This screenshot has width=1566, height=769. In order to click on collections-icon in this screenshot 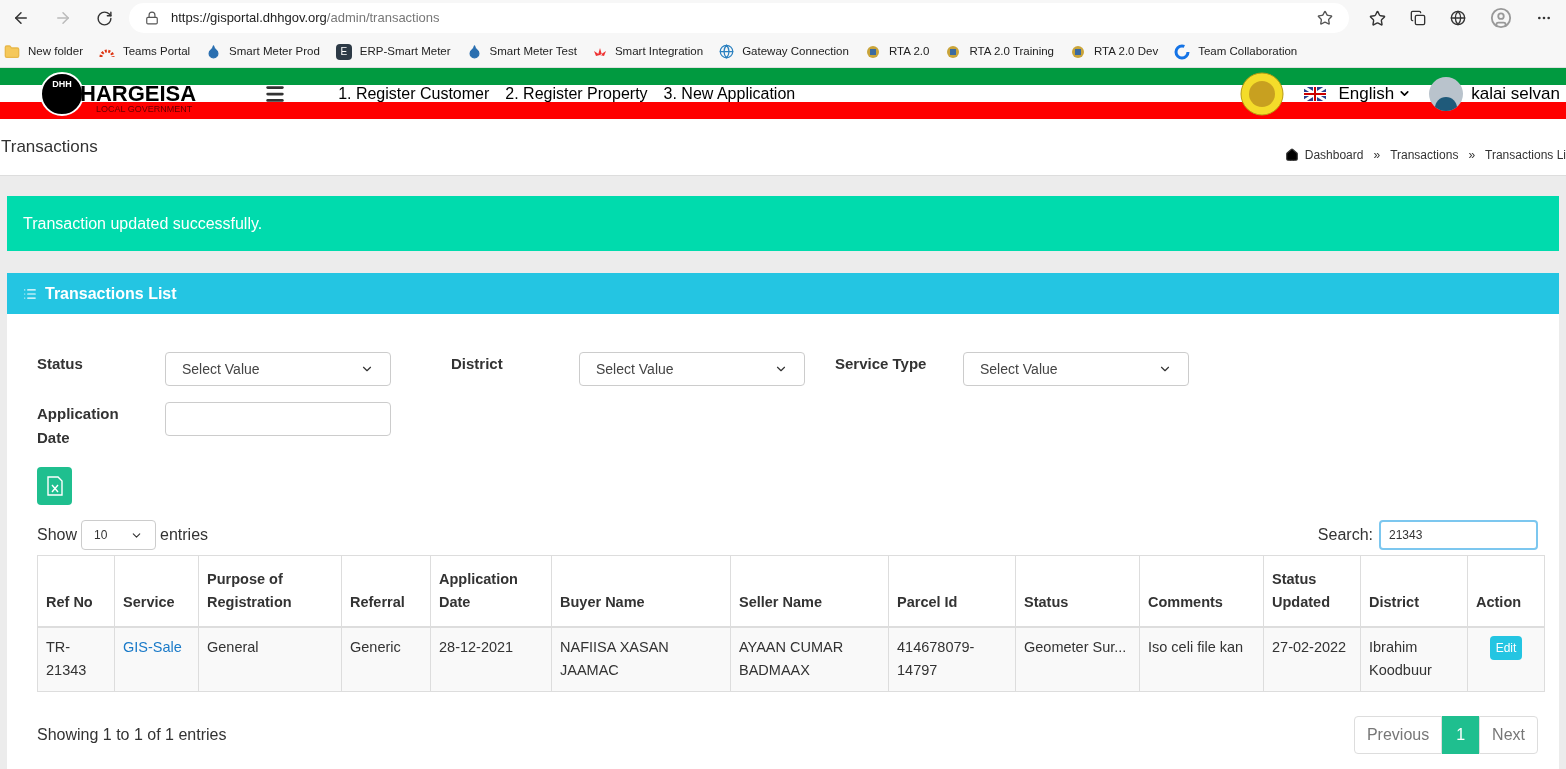, I will do `click(1418, 18)`.